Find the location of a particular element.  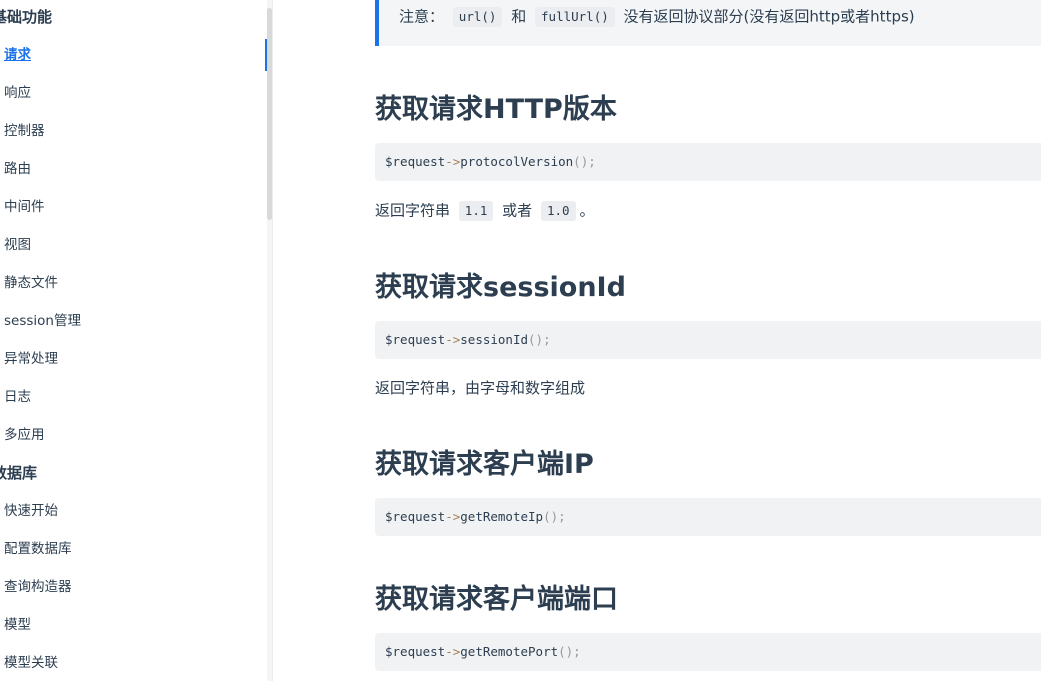

sidebar-item-label: 配置数据库 is located at coordinates (38, 549).